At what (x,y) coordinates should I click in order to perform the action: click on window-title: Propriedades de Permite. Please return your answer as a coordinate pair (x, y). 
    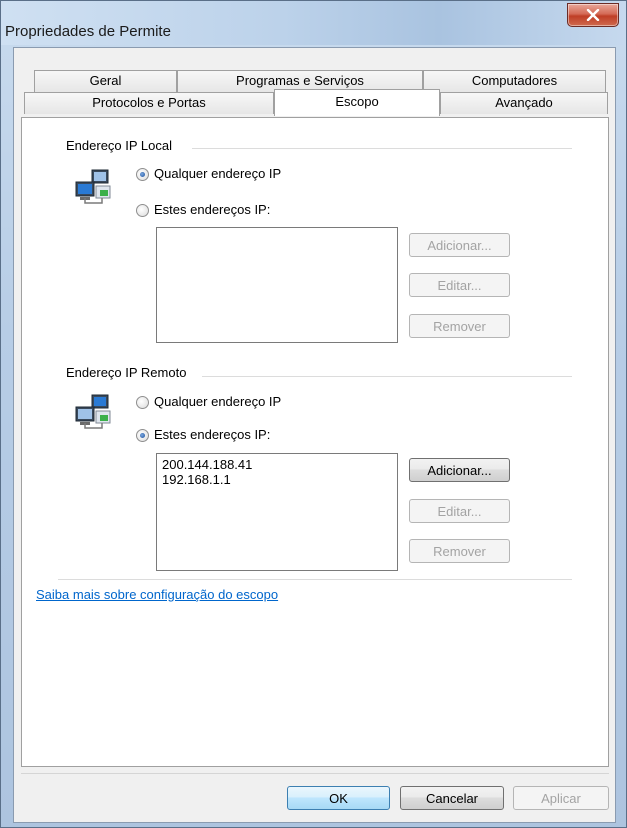
    Looking at the image, I should click on (88, 31).